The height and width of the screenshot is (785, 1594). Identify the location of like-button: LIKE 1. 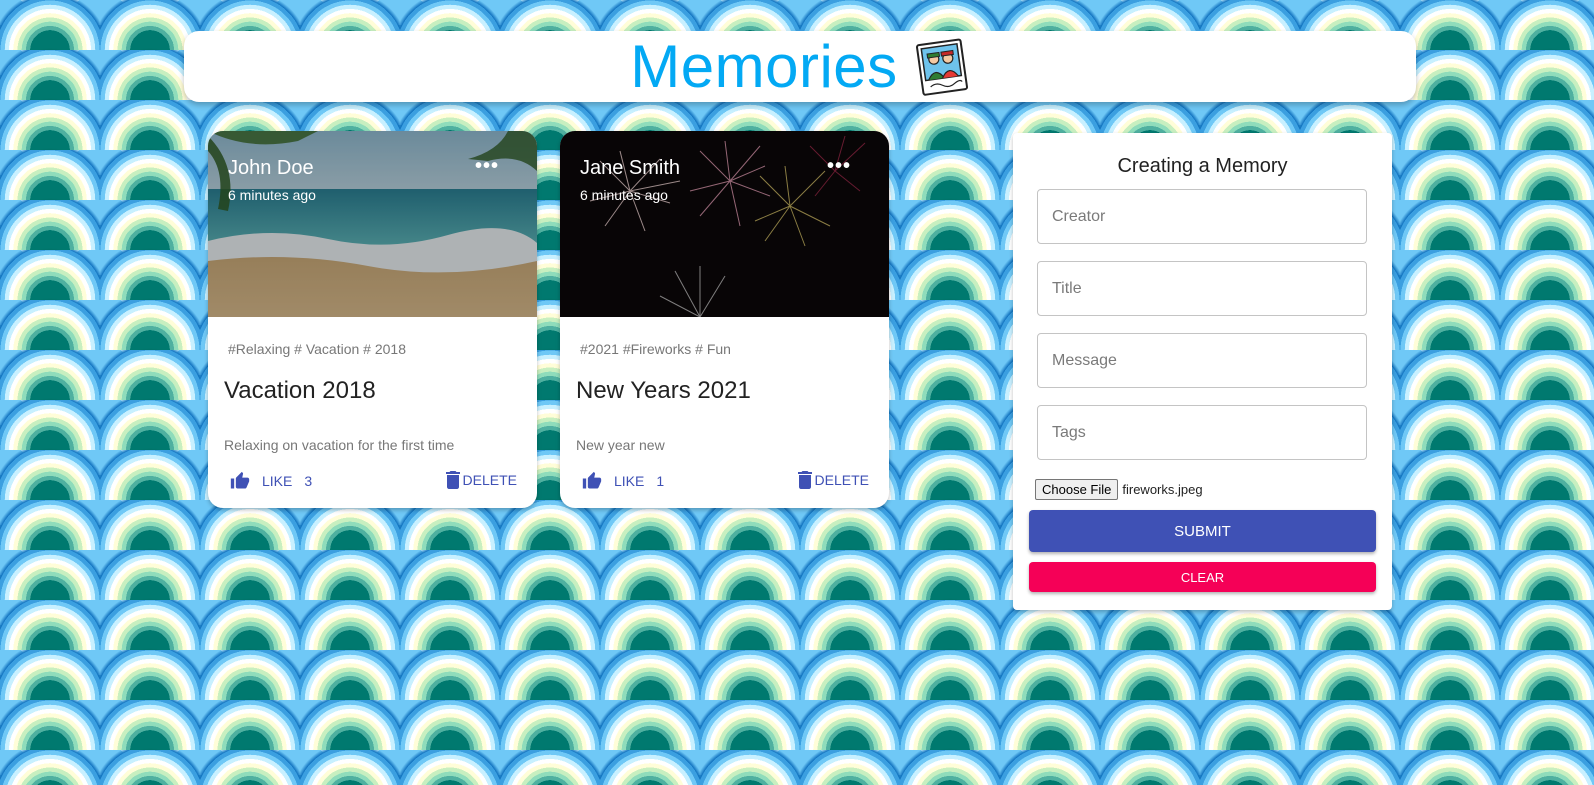
(623, 481).